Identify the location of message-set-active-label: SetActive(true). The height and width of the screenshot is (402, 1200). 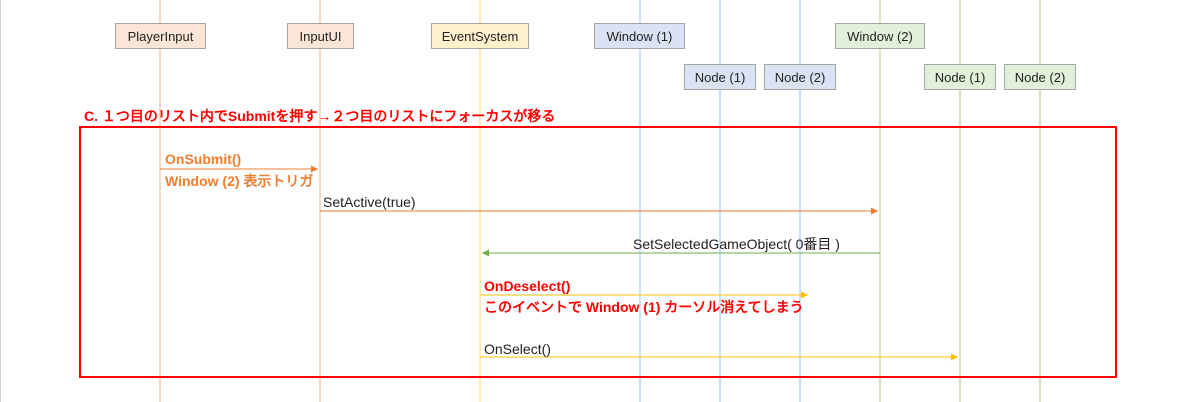
(369, 202).